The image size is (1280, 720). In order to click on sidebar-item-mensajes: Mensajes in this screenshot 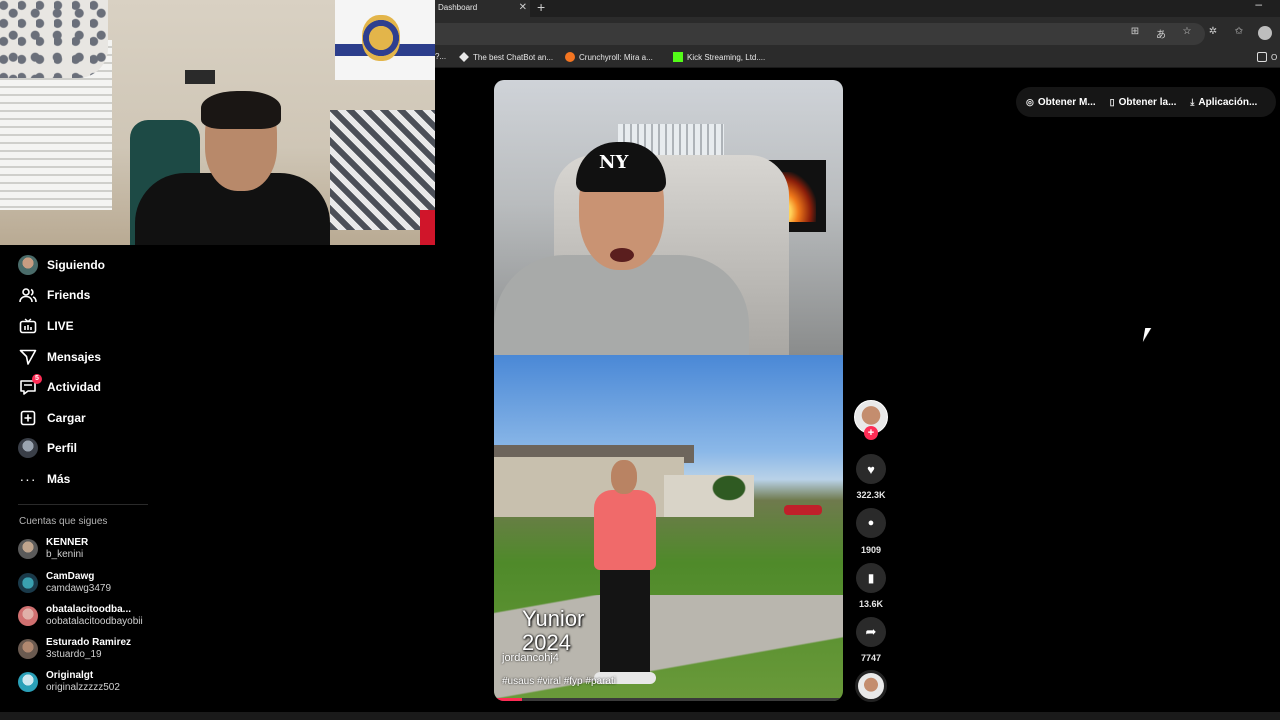, I will do `click(59, 357)`.